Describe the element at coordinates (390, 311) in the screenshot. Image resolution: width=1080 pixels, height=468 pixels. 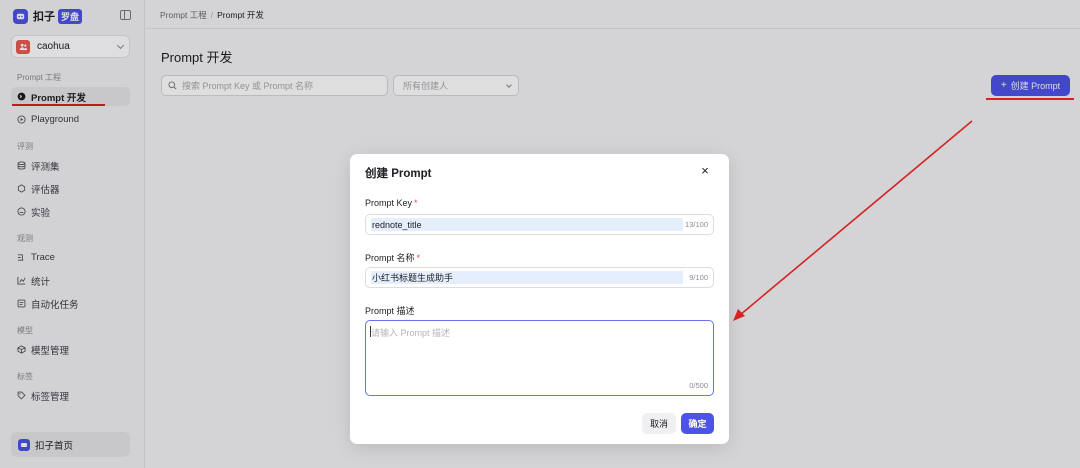
I see `prompt-desc-label: Prompt 描述` at that location.